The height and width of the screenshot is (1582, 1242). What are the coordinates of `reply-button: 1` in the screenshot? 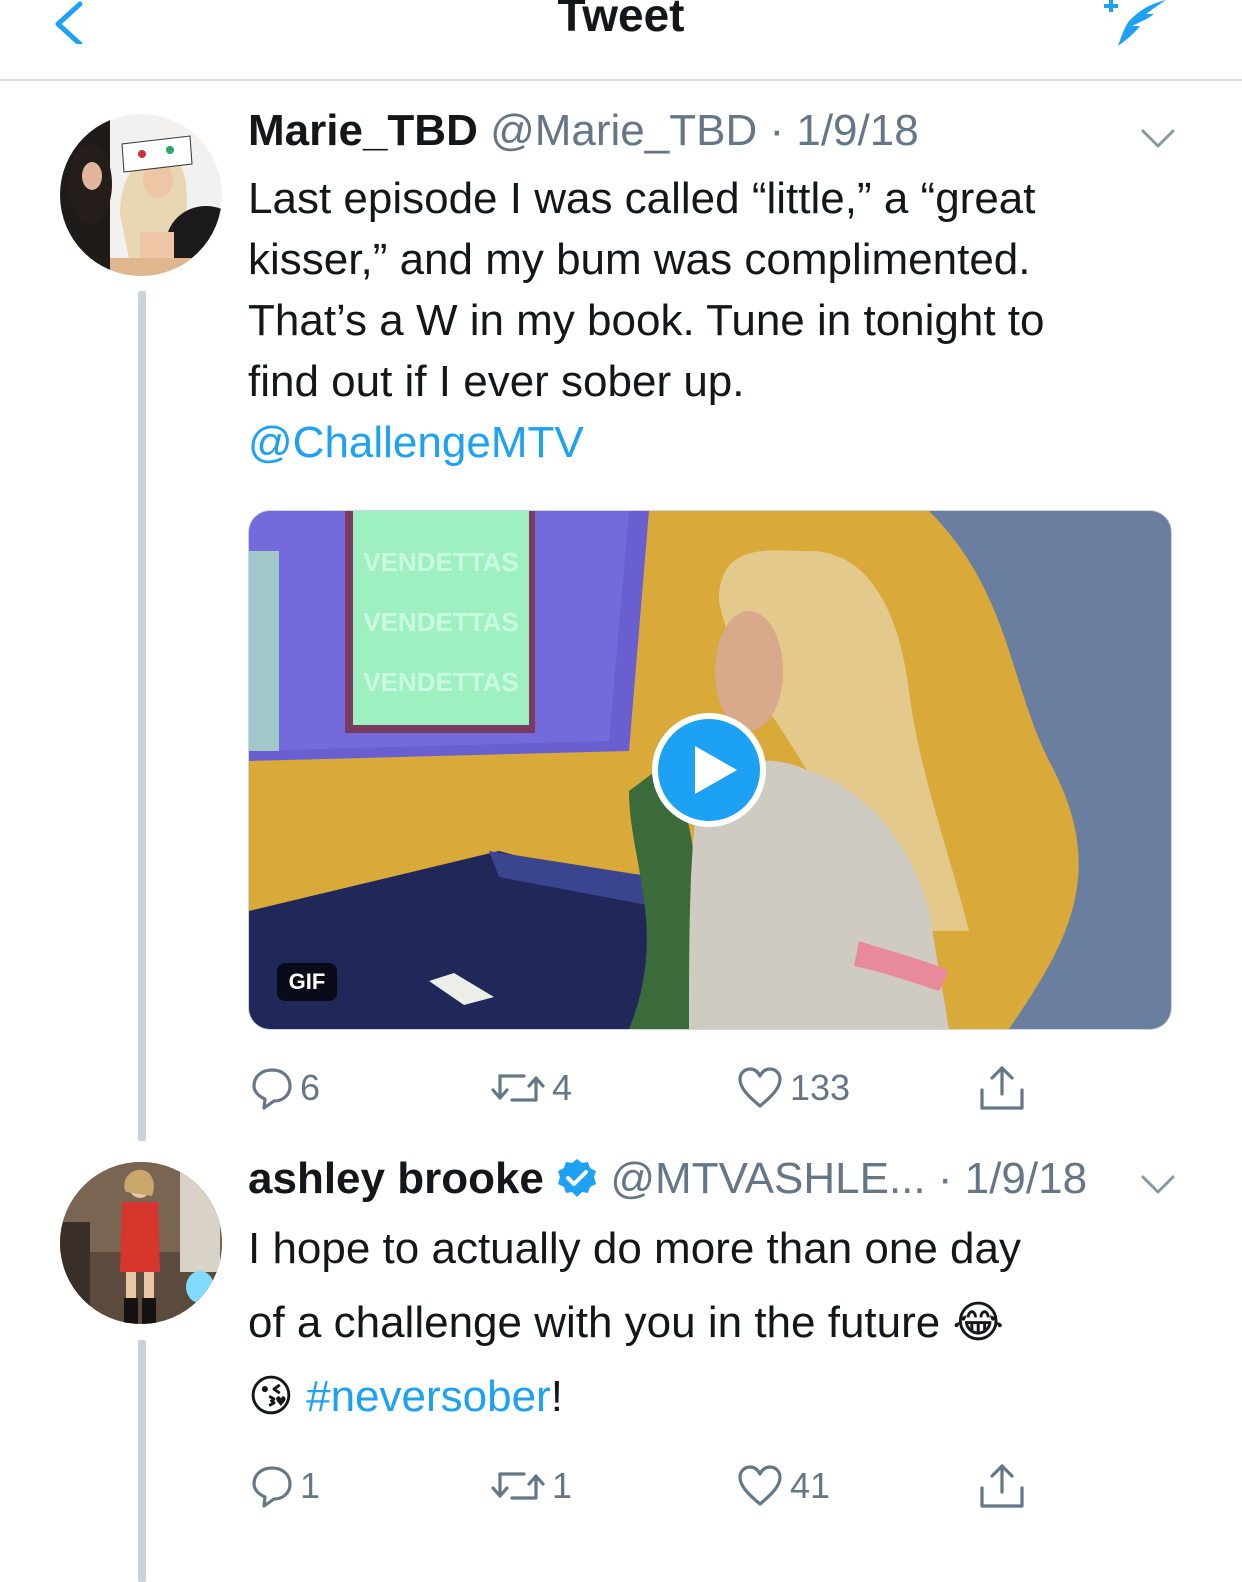 It's located at (285, 1486).